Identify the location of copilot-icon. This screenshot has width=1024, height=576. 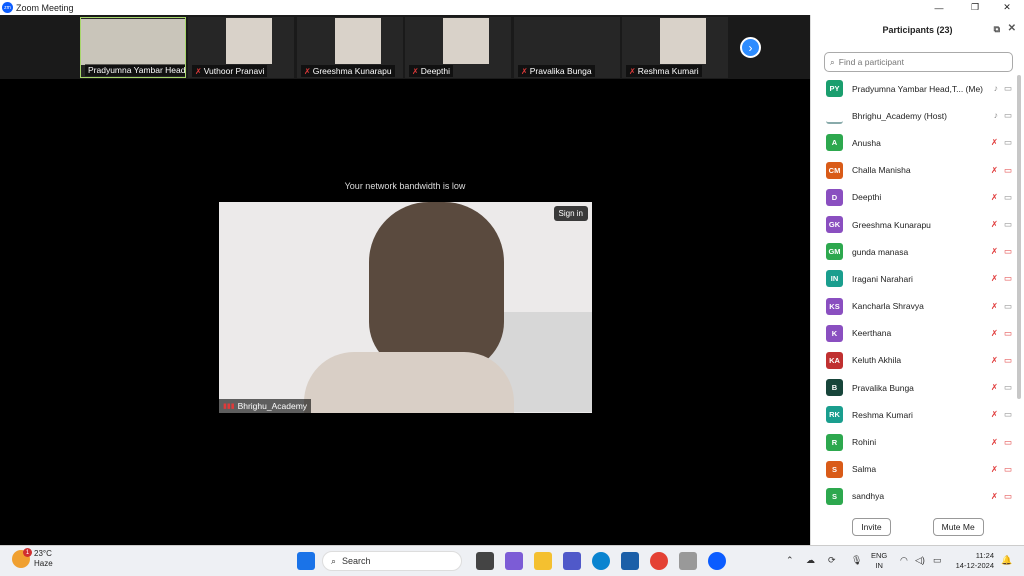
(514, 561).